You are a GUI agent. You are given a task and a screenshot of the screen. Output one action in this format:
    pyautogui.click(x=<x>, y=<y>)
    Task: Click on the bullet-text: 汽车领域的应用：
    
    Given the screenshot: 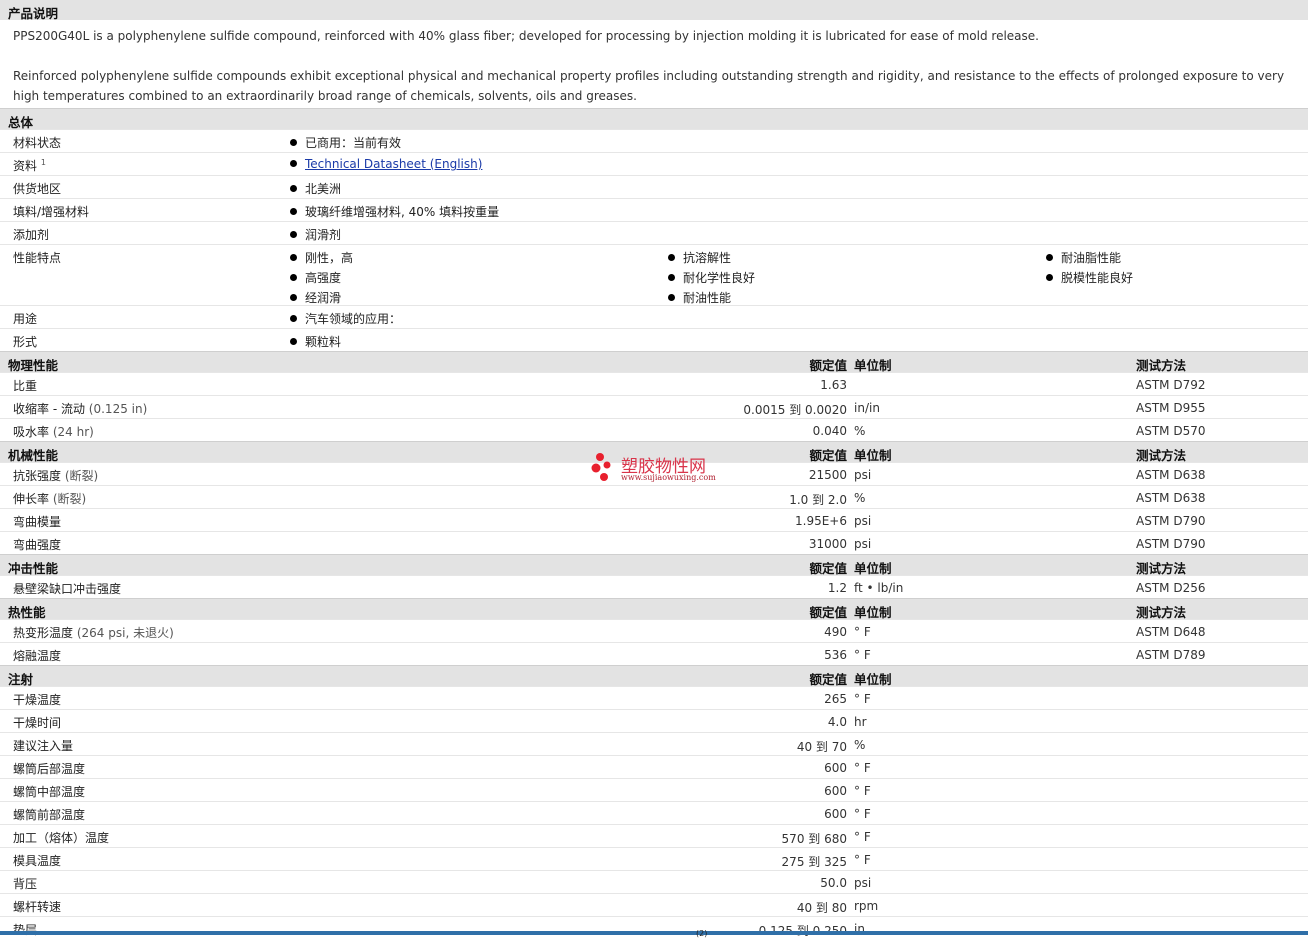 What is the action you would take?
    pyautogui.click(x=353, y=319)
    